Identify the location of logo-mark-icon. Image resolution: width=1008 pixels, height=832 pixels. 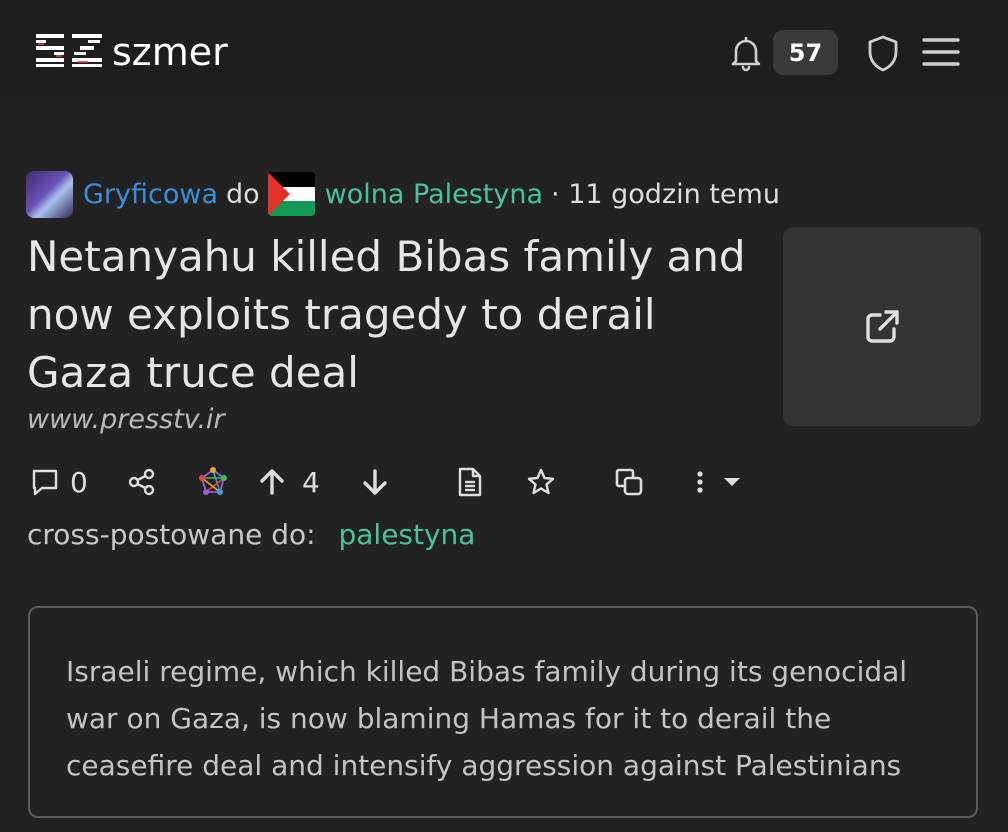
(69, 50).